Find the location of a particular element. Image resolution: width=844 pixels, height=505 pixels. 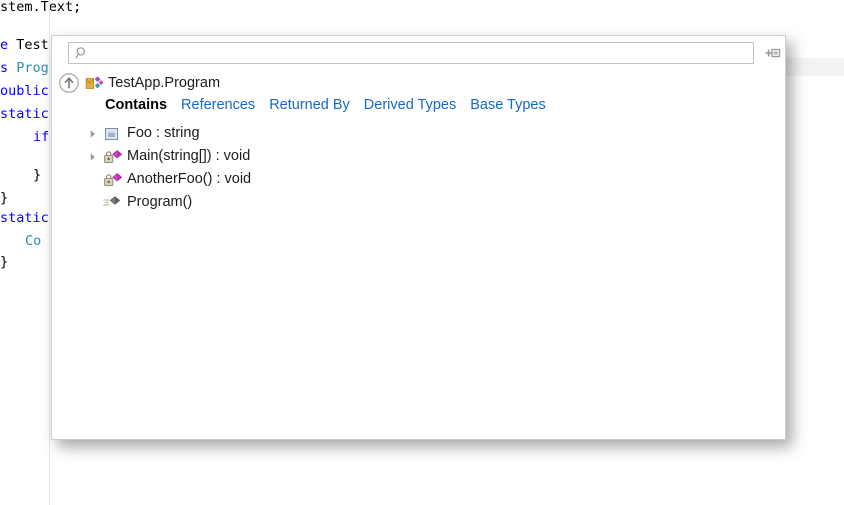

code-token: oublic is located at coordinates (24, 91).